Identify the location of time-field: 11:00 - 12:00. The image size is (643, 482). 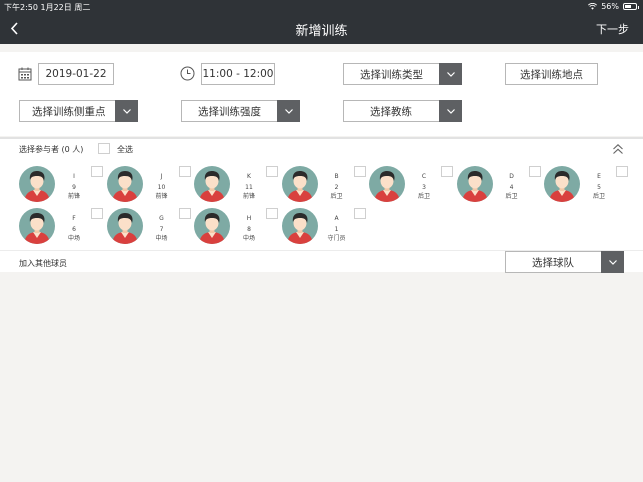
(238, 74).